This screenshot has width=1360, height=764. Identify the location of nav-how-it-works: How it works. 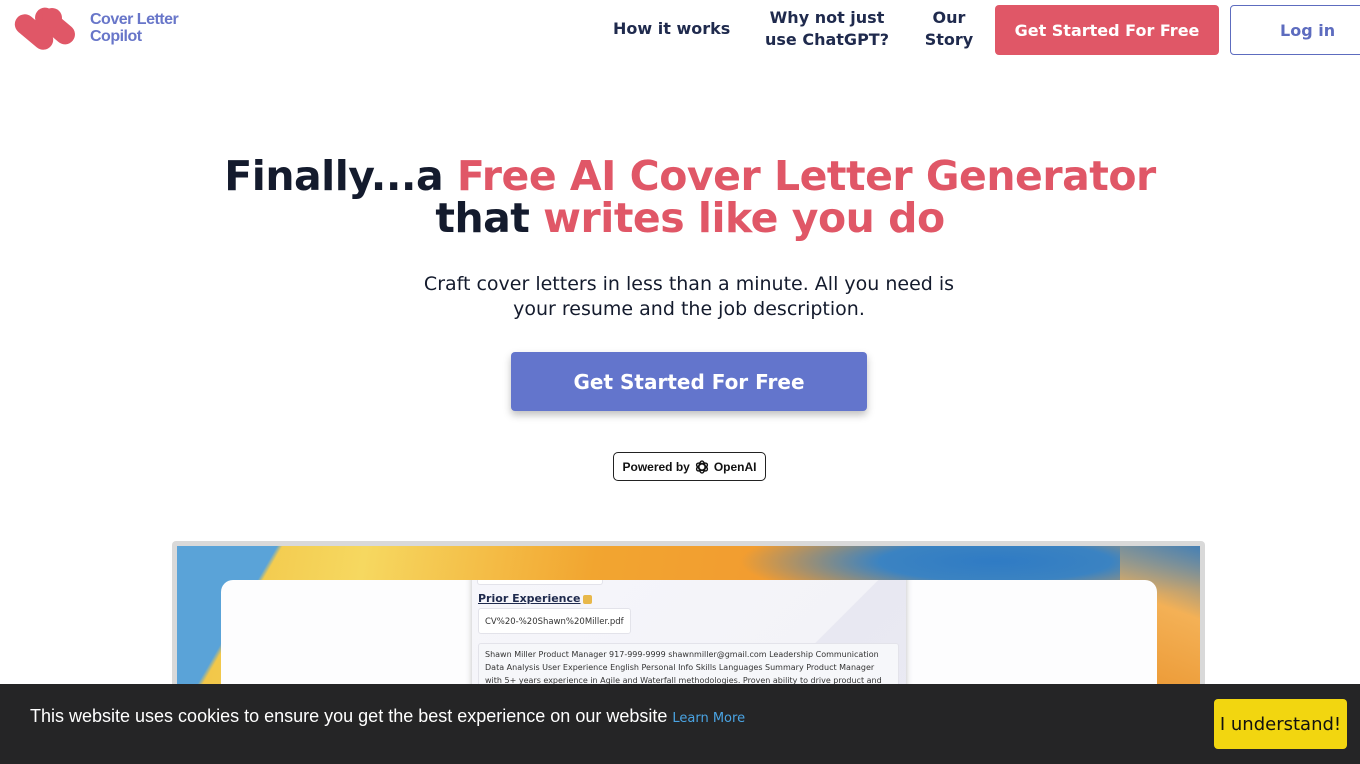
(671, 29).